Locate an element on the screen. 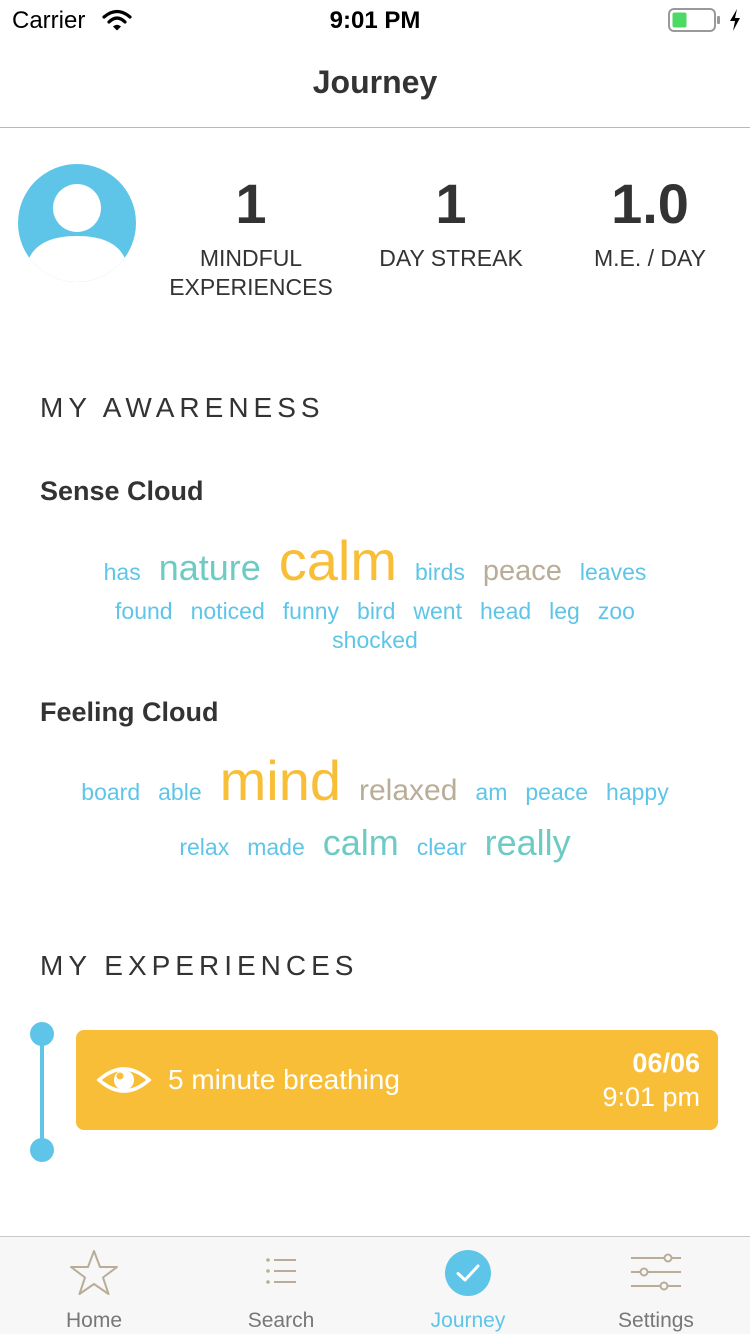  avatar is located at coordinates (77, 223).